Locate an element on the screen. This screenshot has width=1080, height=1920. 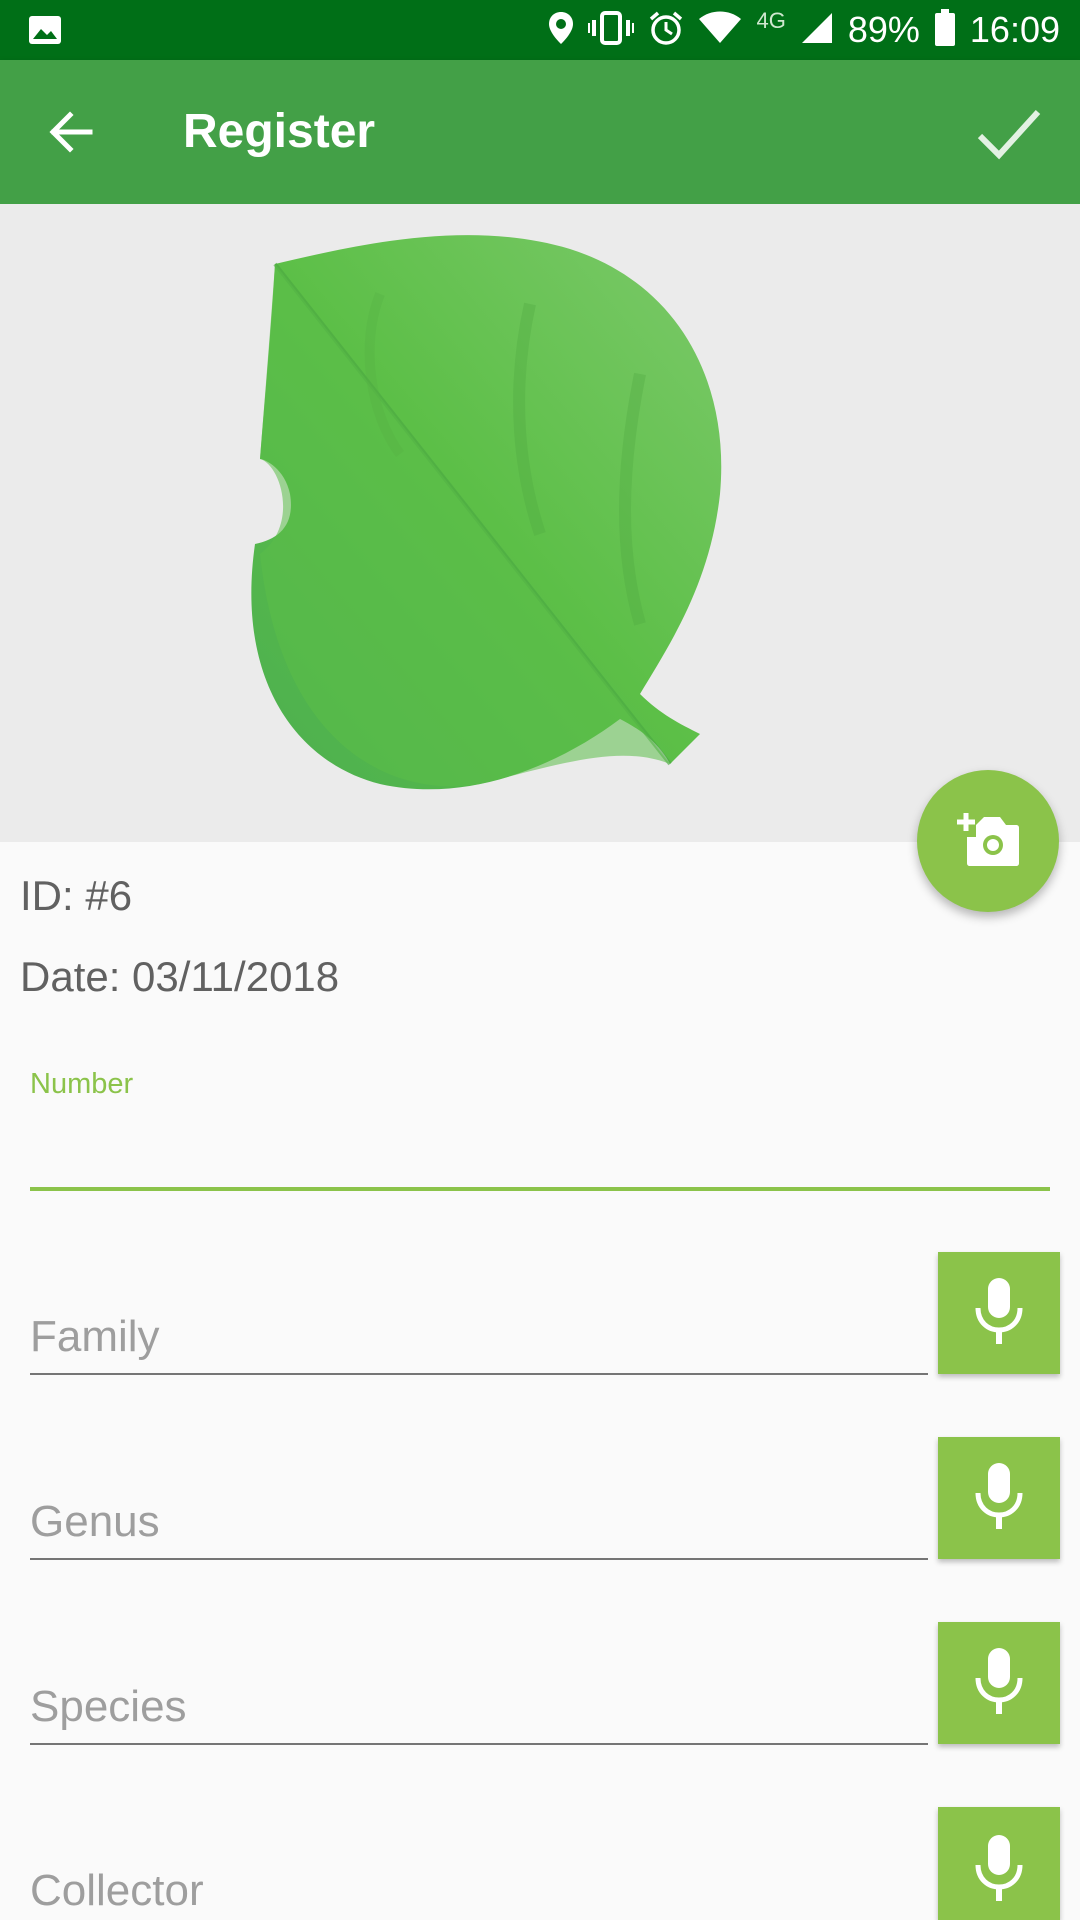
species-voice-button is located at coordinates (999, 1683).